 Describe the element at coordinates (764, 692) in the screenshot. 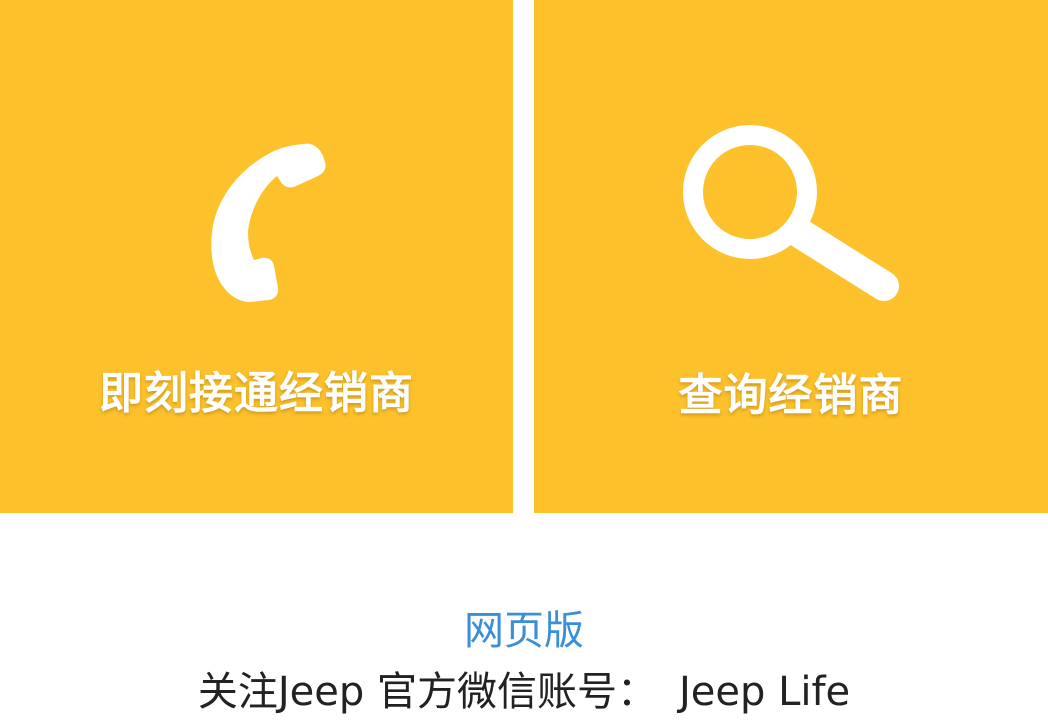

I see `wechat-account-name: Jeep Life` at that location.